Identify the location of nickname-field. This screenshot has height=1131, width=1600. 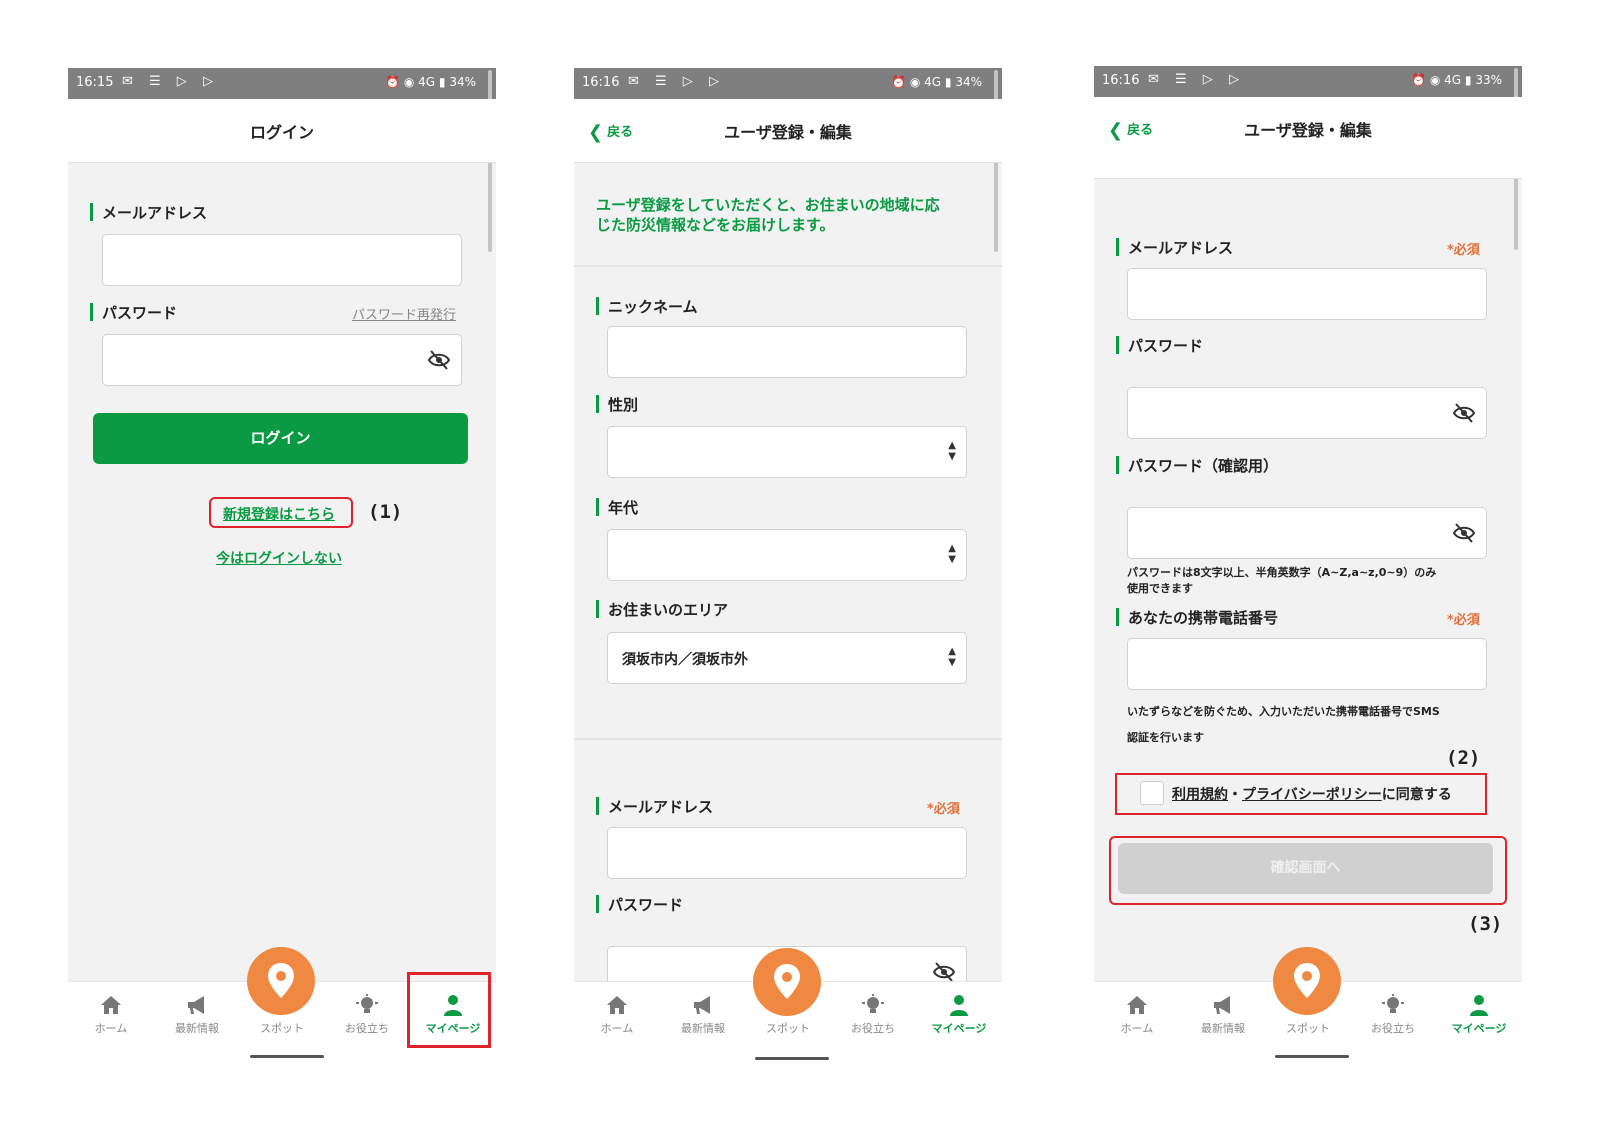
(787, 352).